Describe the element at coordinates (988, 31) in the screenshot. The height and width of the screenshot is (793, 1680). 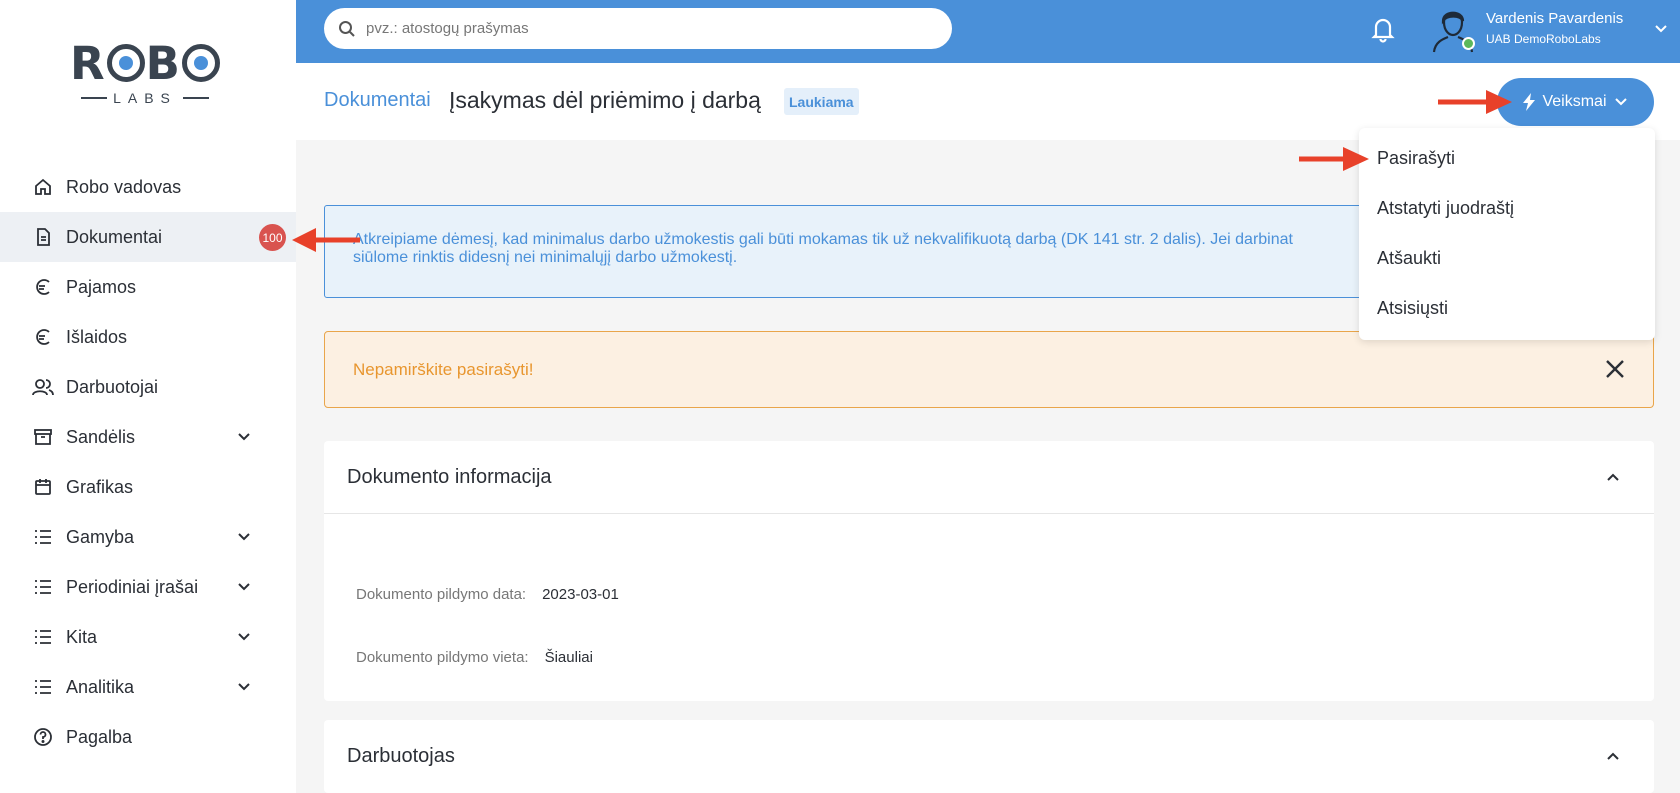
I see `top-bar: Vardenis Pavardenis UAB DemoRoboLabs` at that location.